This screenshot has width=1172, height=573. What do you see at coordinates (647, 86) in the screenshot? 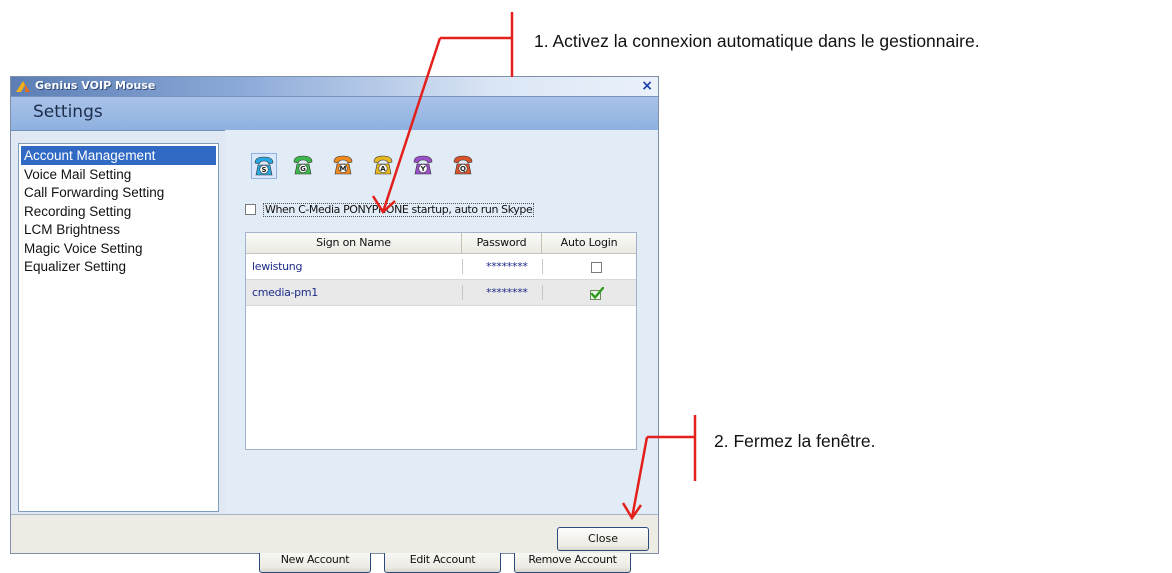
I see `window-close-icon: ×` at bounding box center [647, 86].